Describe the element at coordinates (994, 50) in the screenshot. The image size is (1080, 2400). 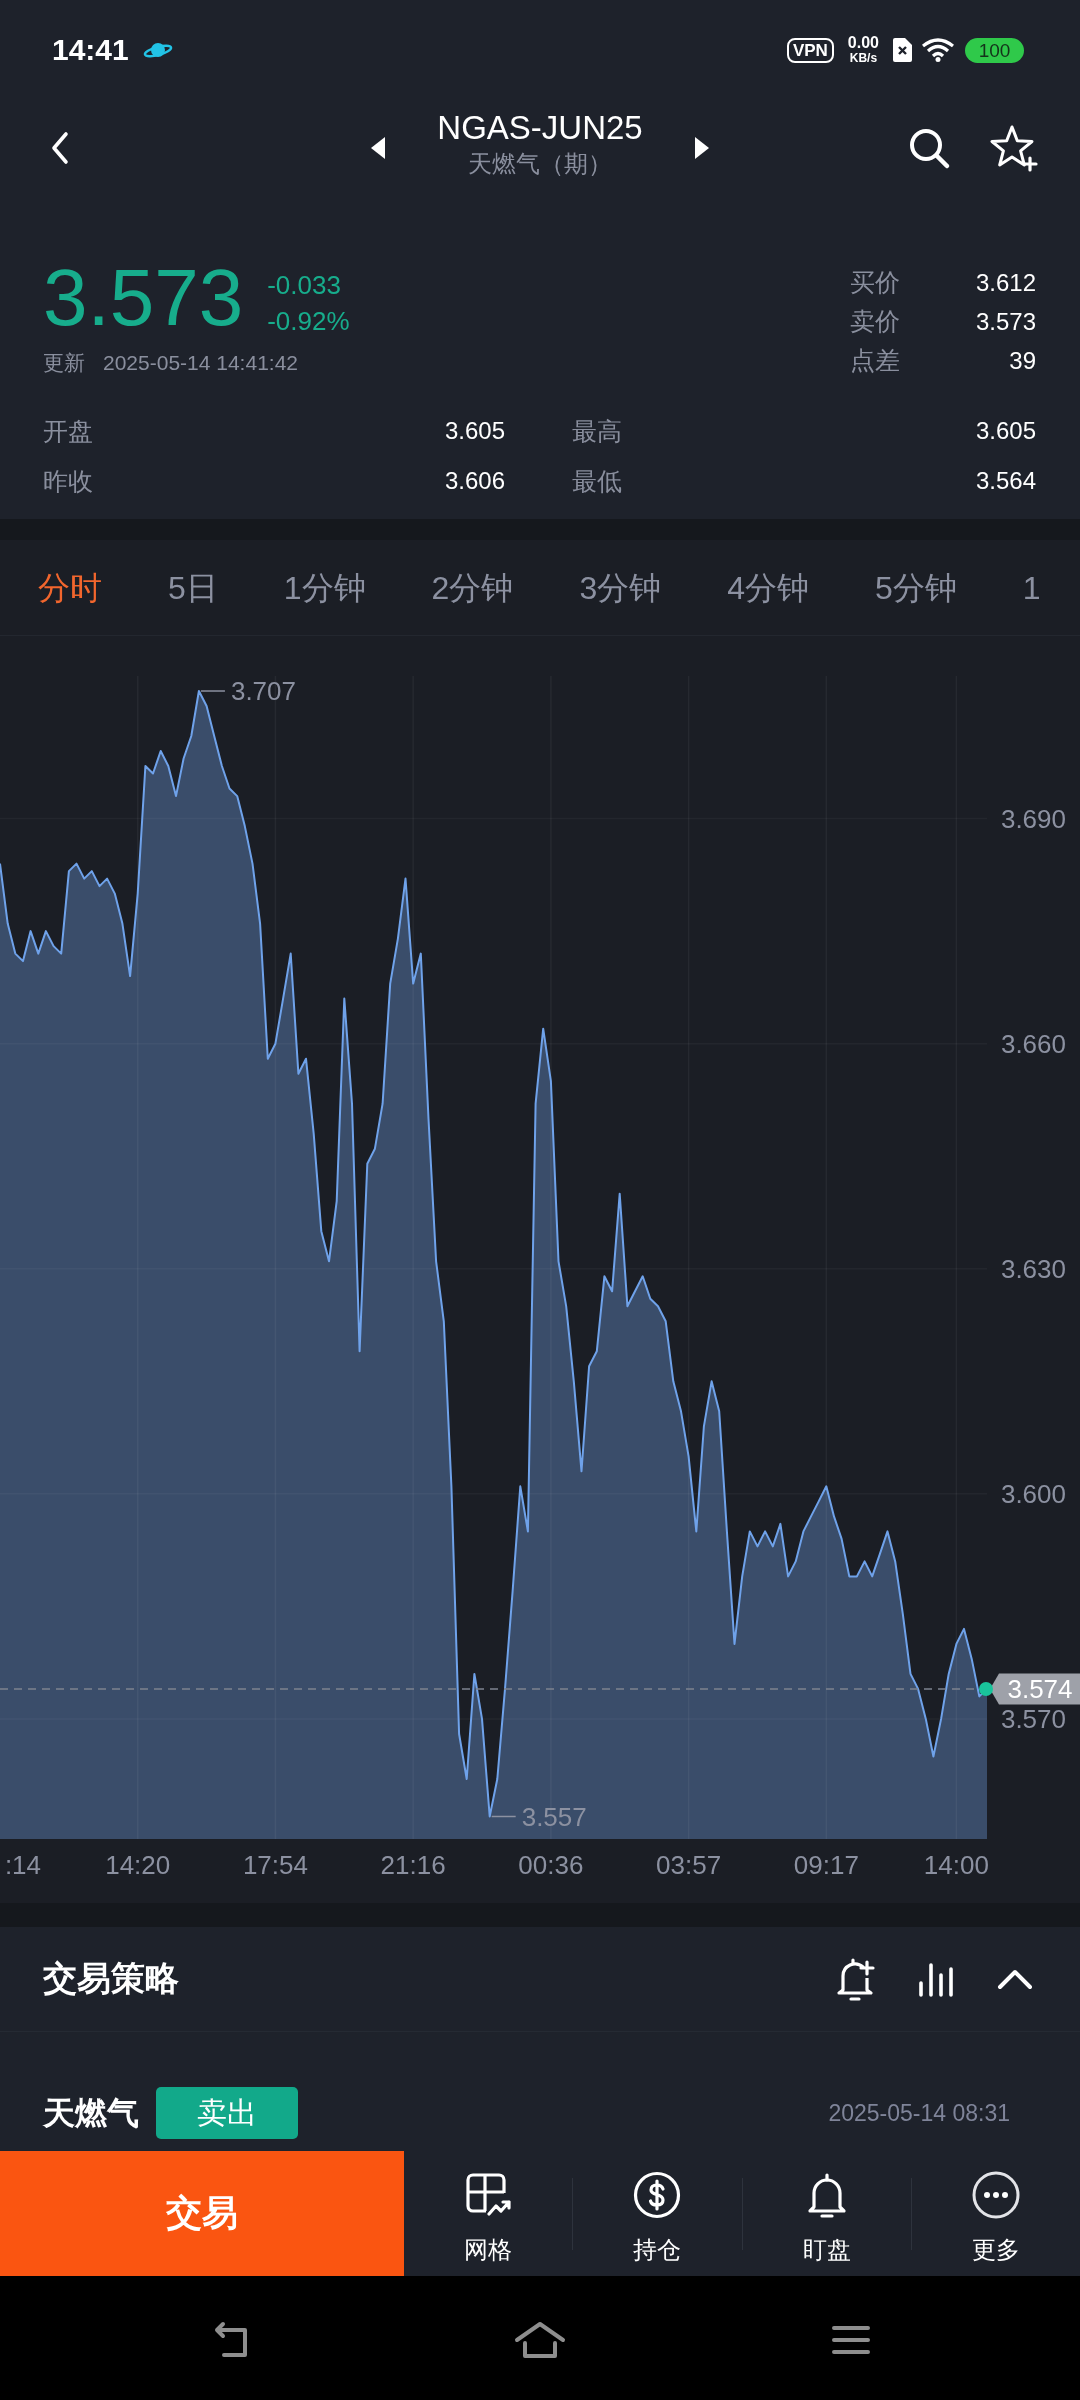
I see `battery-indicator: 100` at that location.